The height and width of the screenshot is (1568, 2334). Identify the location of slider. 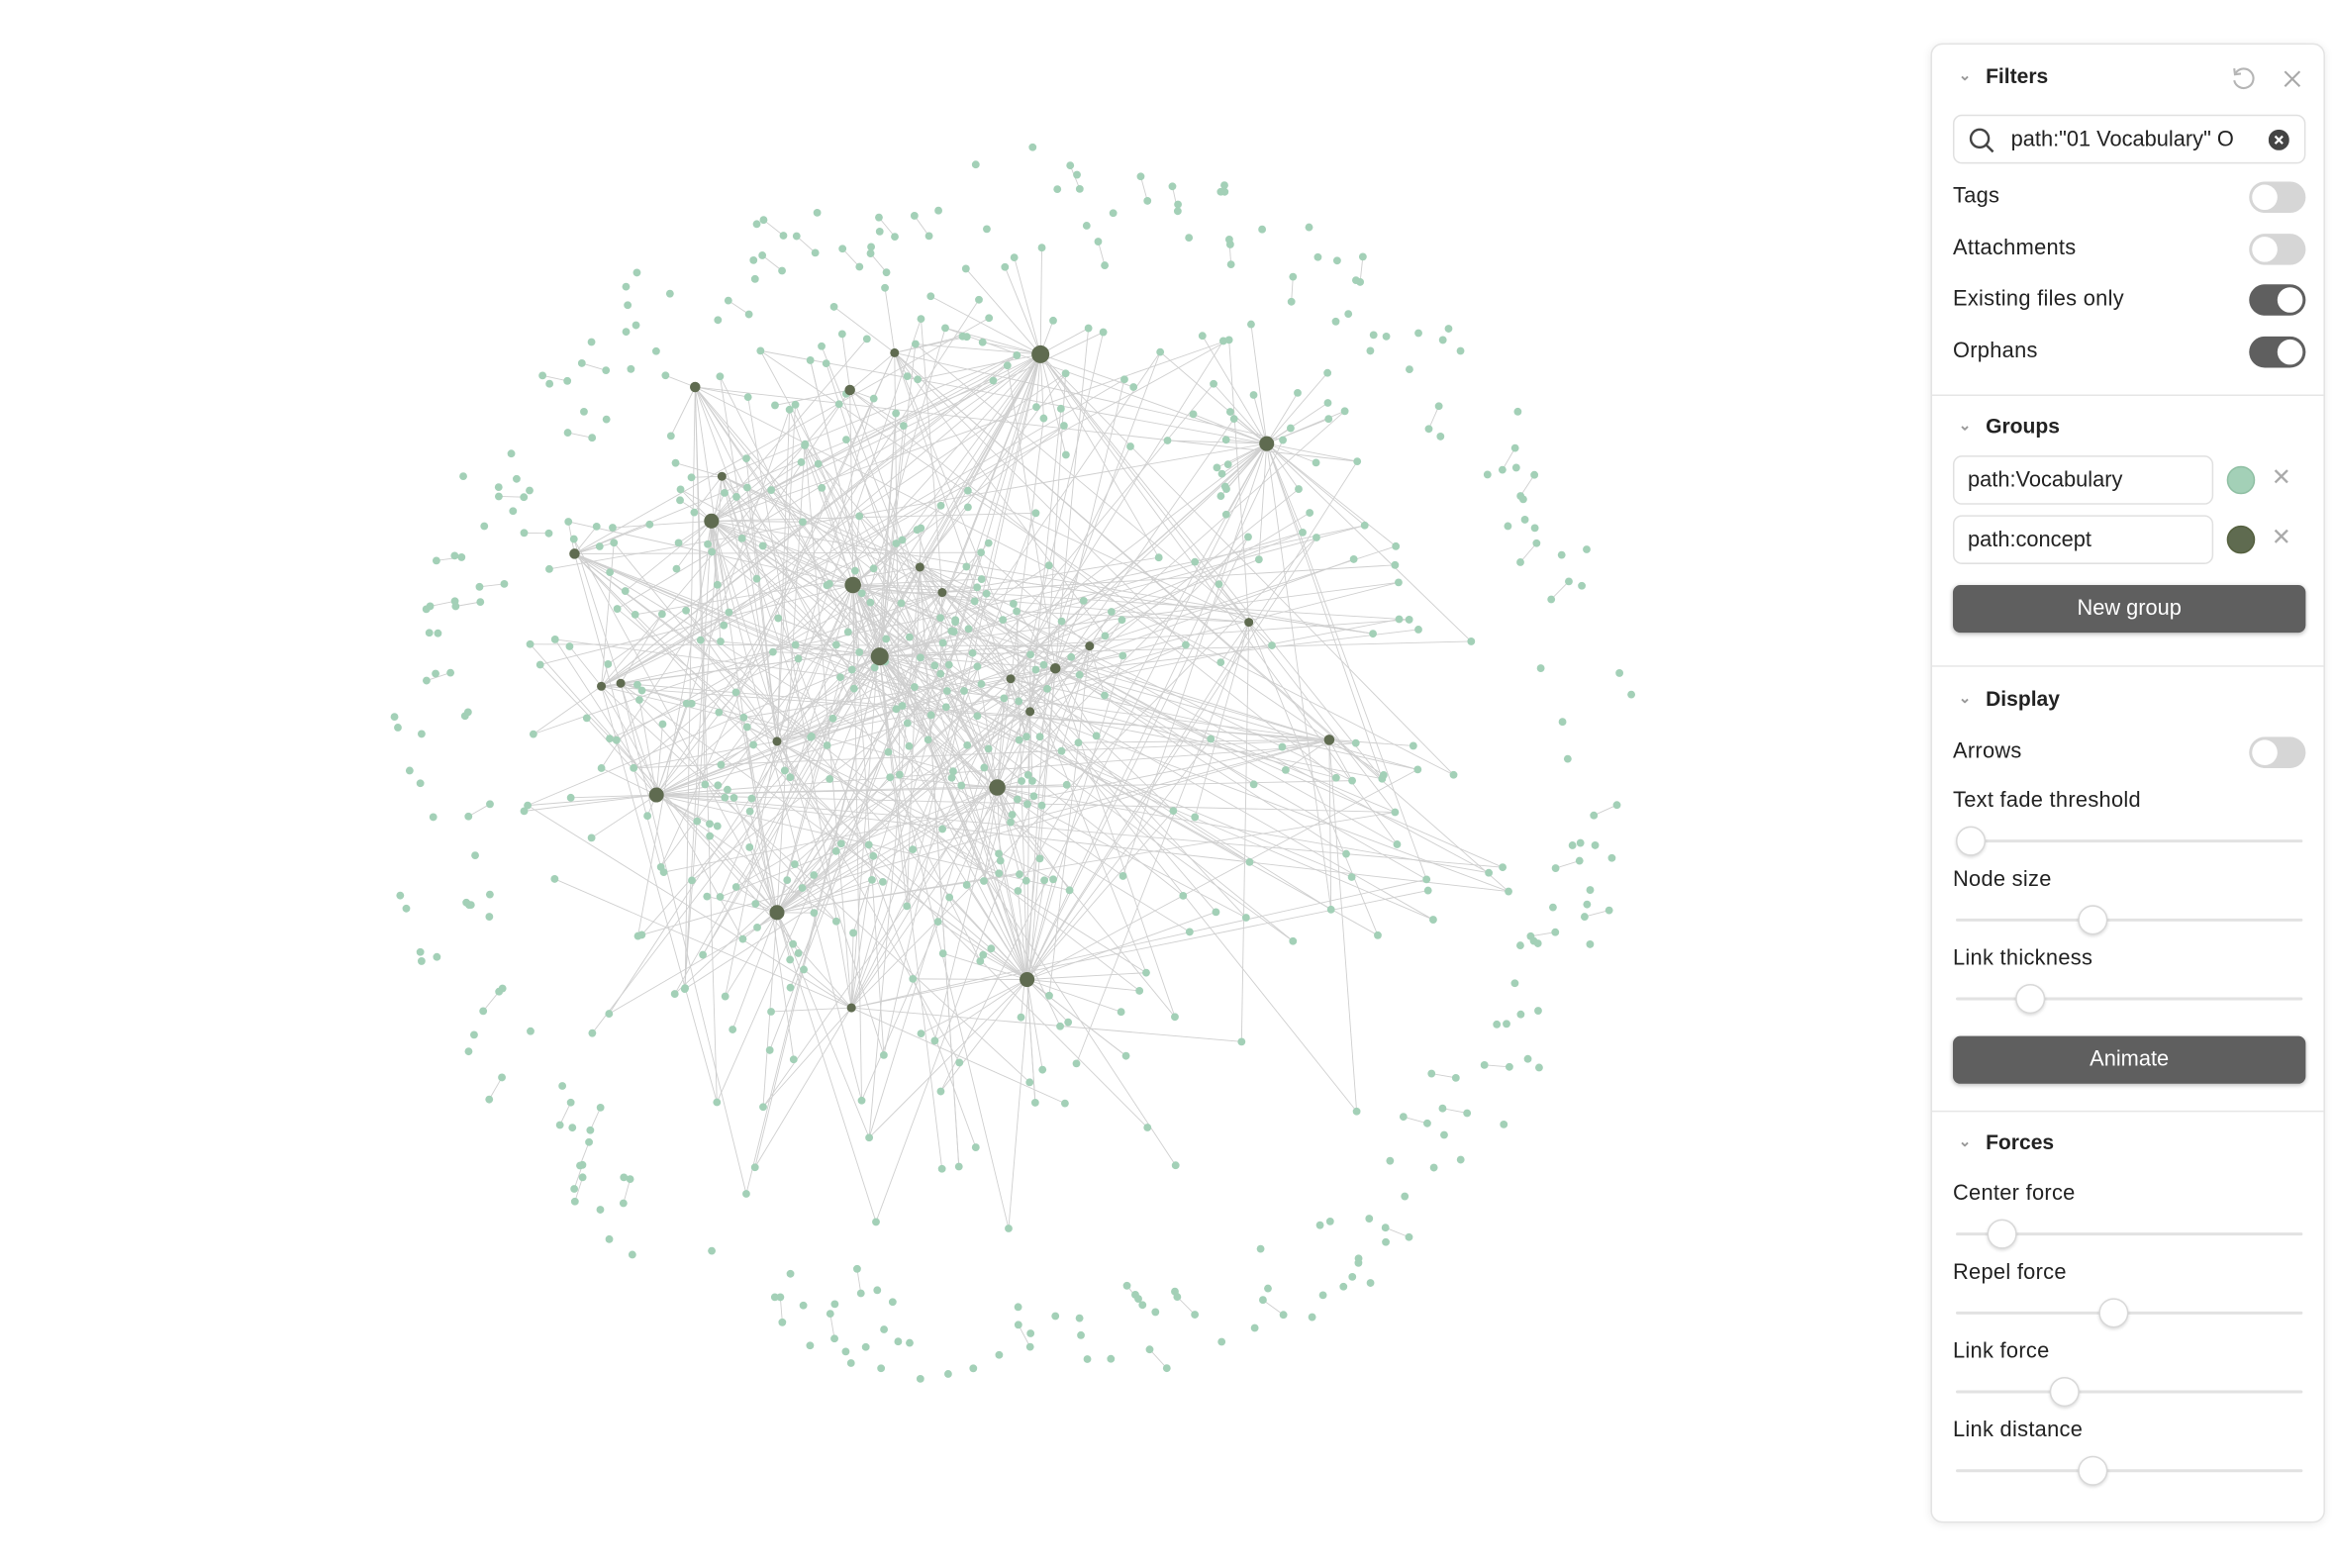
(2129, 1234).